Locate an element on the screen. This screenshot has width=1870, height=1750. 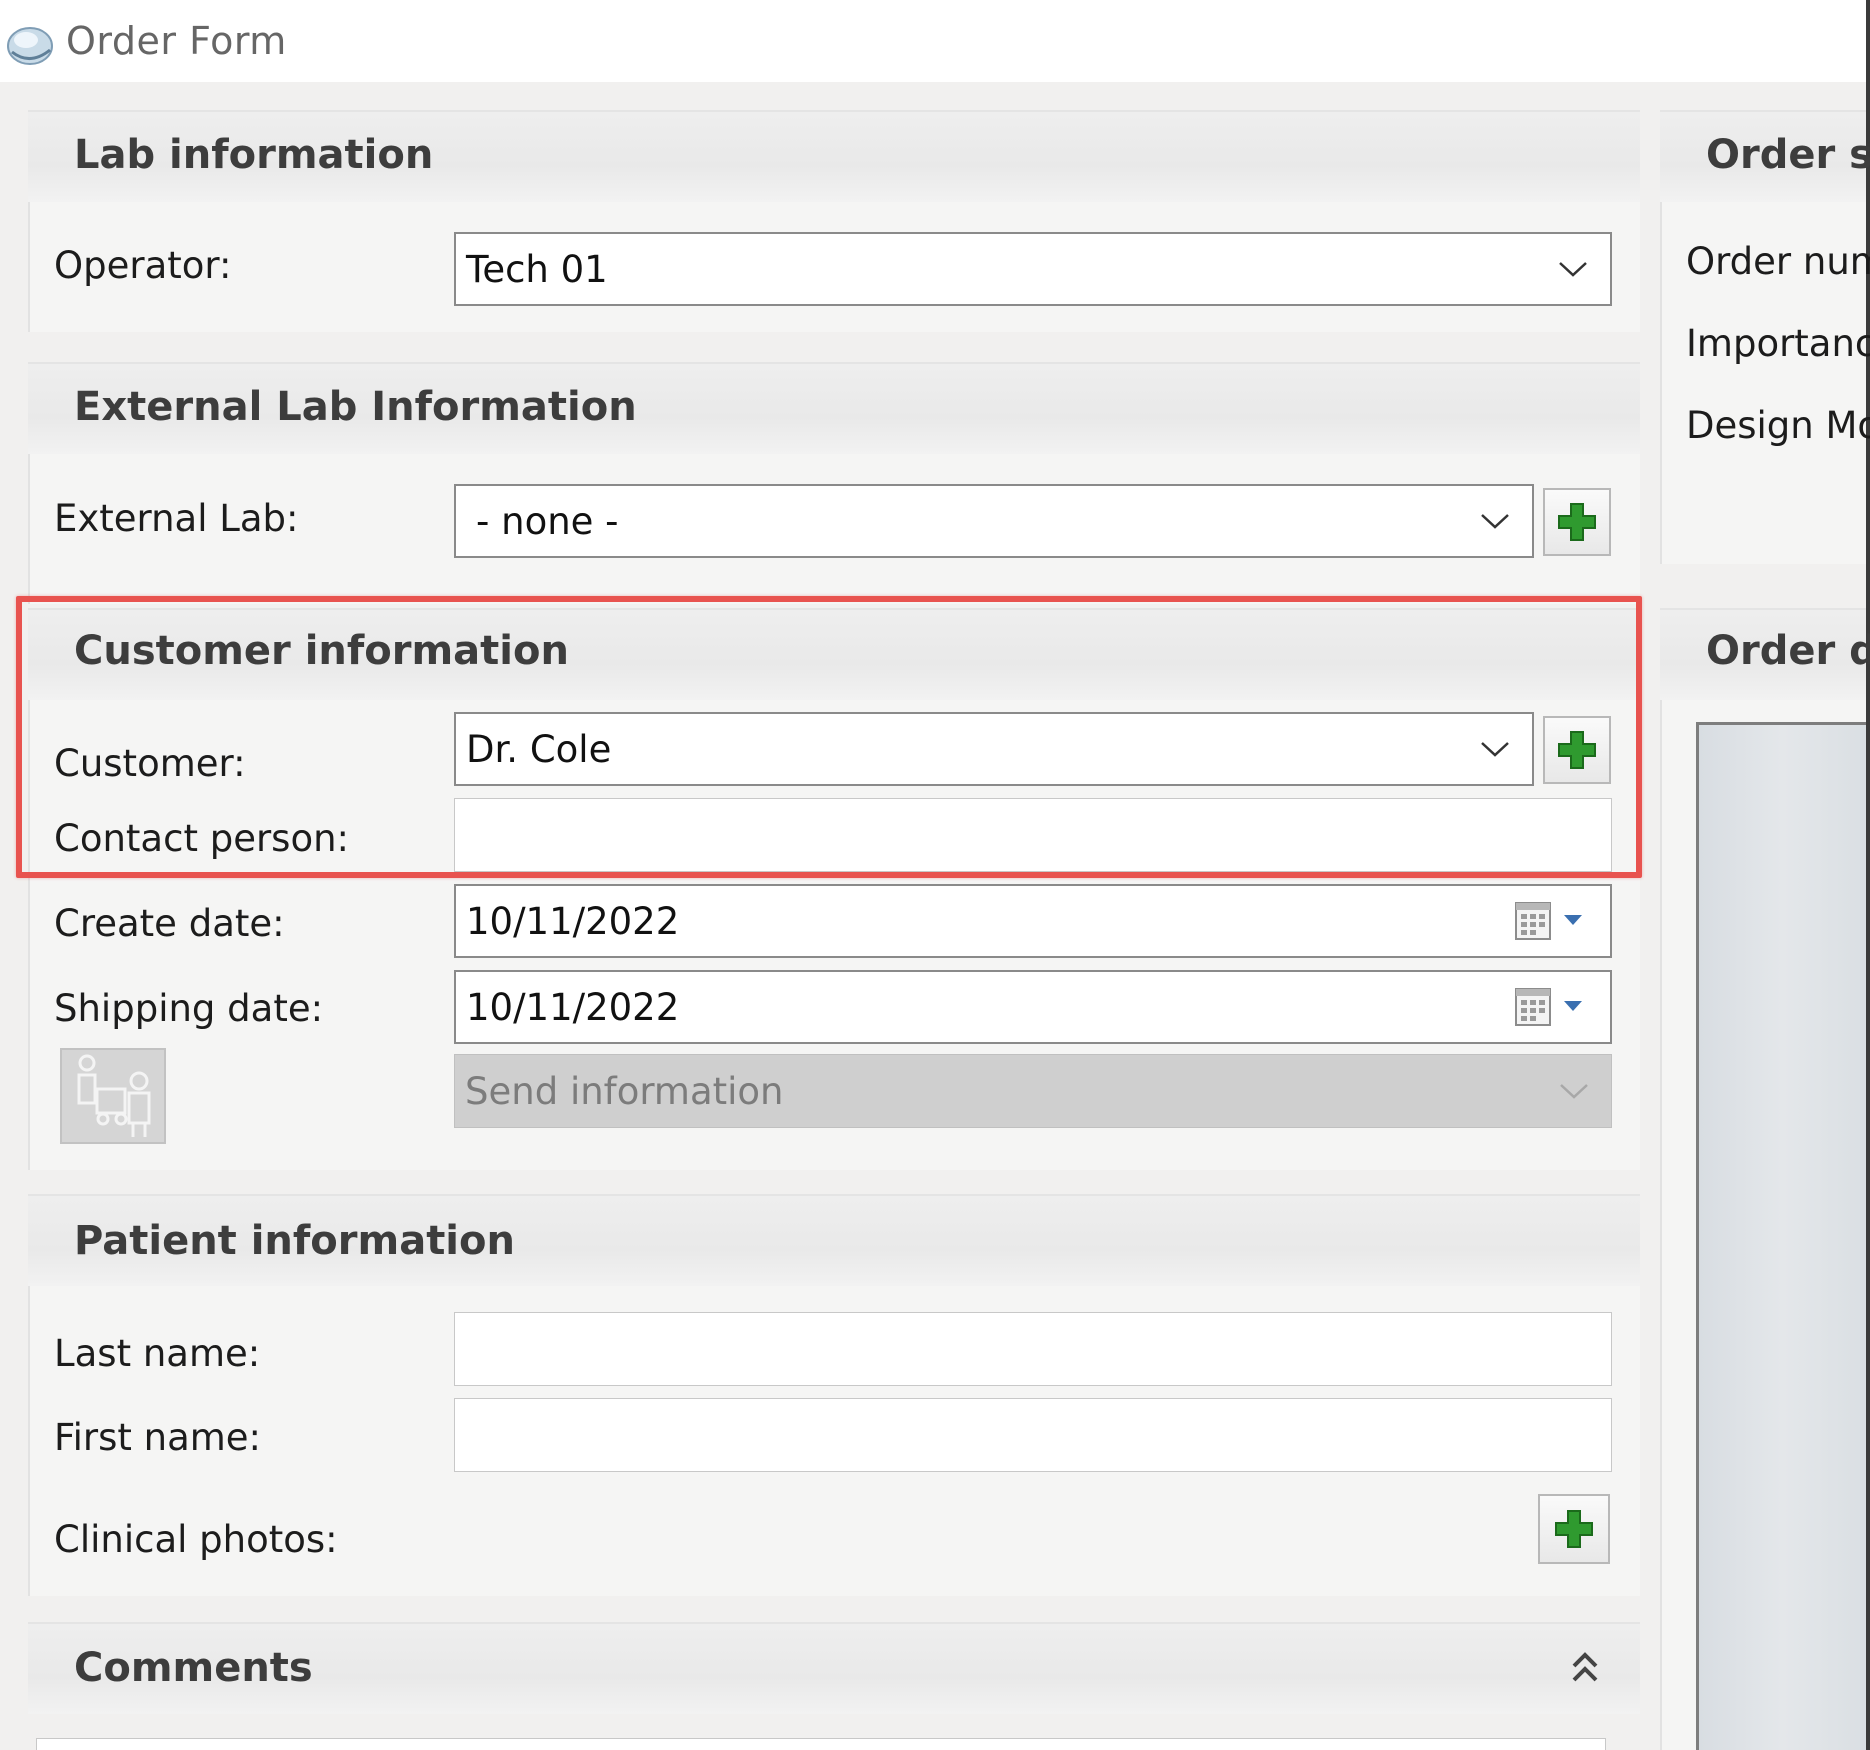
shipping-date-value: 10/11/2022 is located at coordinates (573, 1007).